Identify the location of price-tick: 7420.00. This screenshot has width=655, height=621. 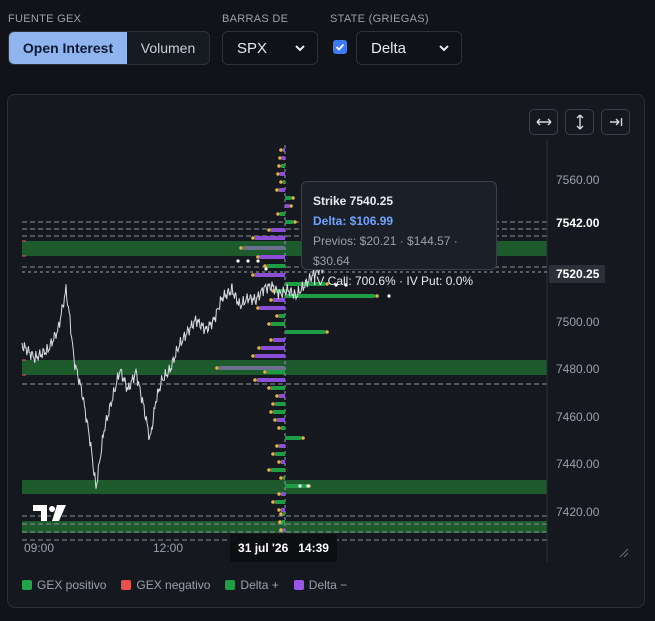
(578, 512).